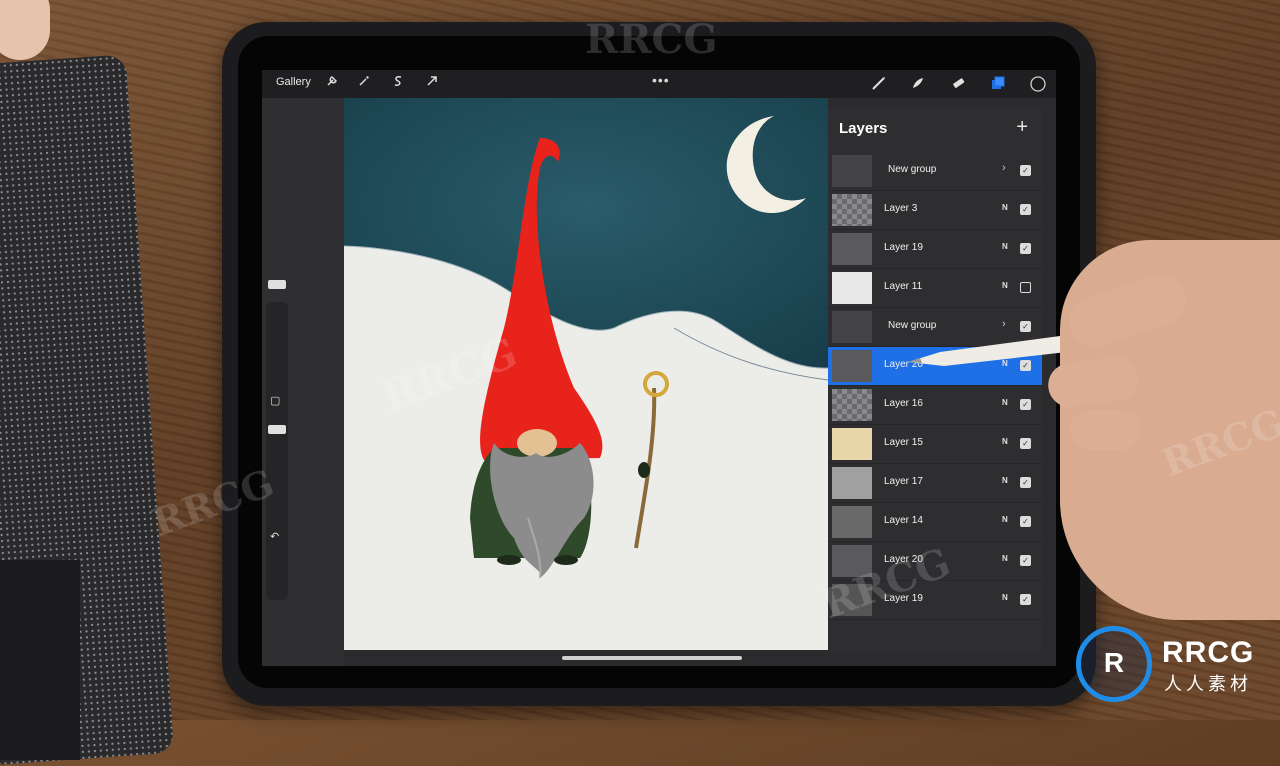  What do you see at coordinates (903, 442) in the screenshot?
I see `layer-name: Layer 15` at bounding box center [903, 442].